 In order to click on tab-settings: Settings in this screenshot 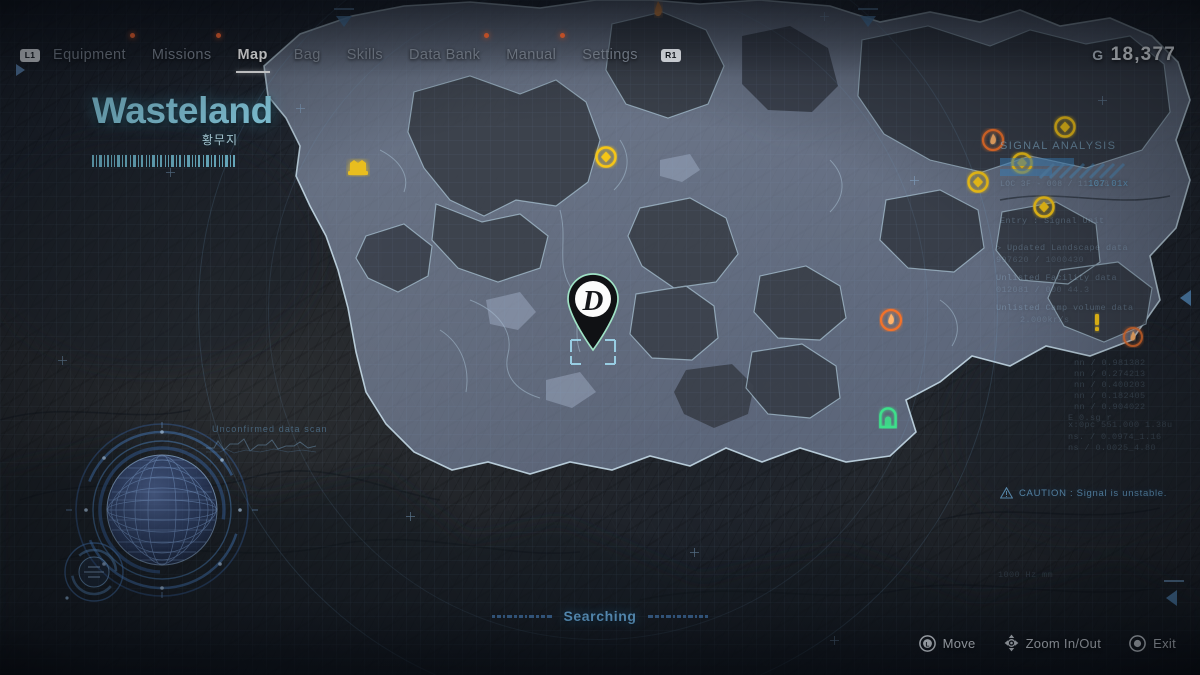, I will do `click(610, 55)`.